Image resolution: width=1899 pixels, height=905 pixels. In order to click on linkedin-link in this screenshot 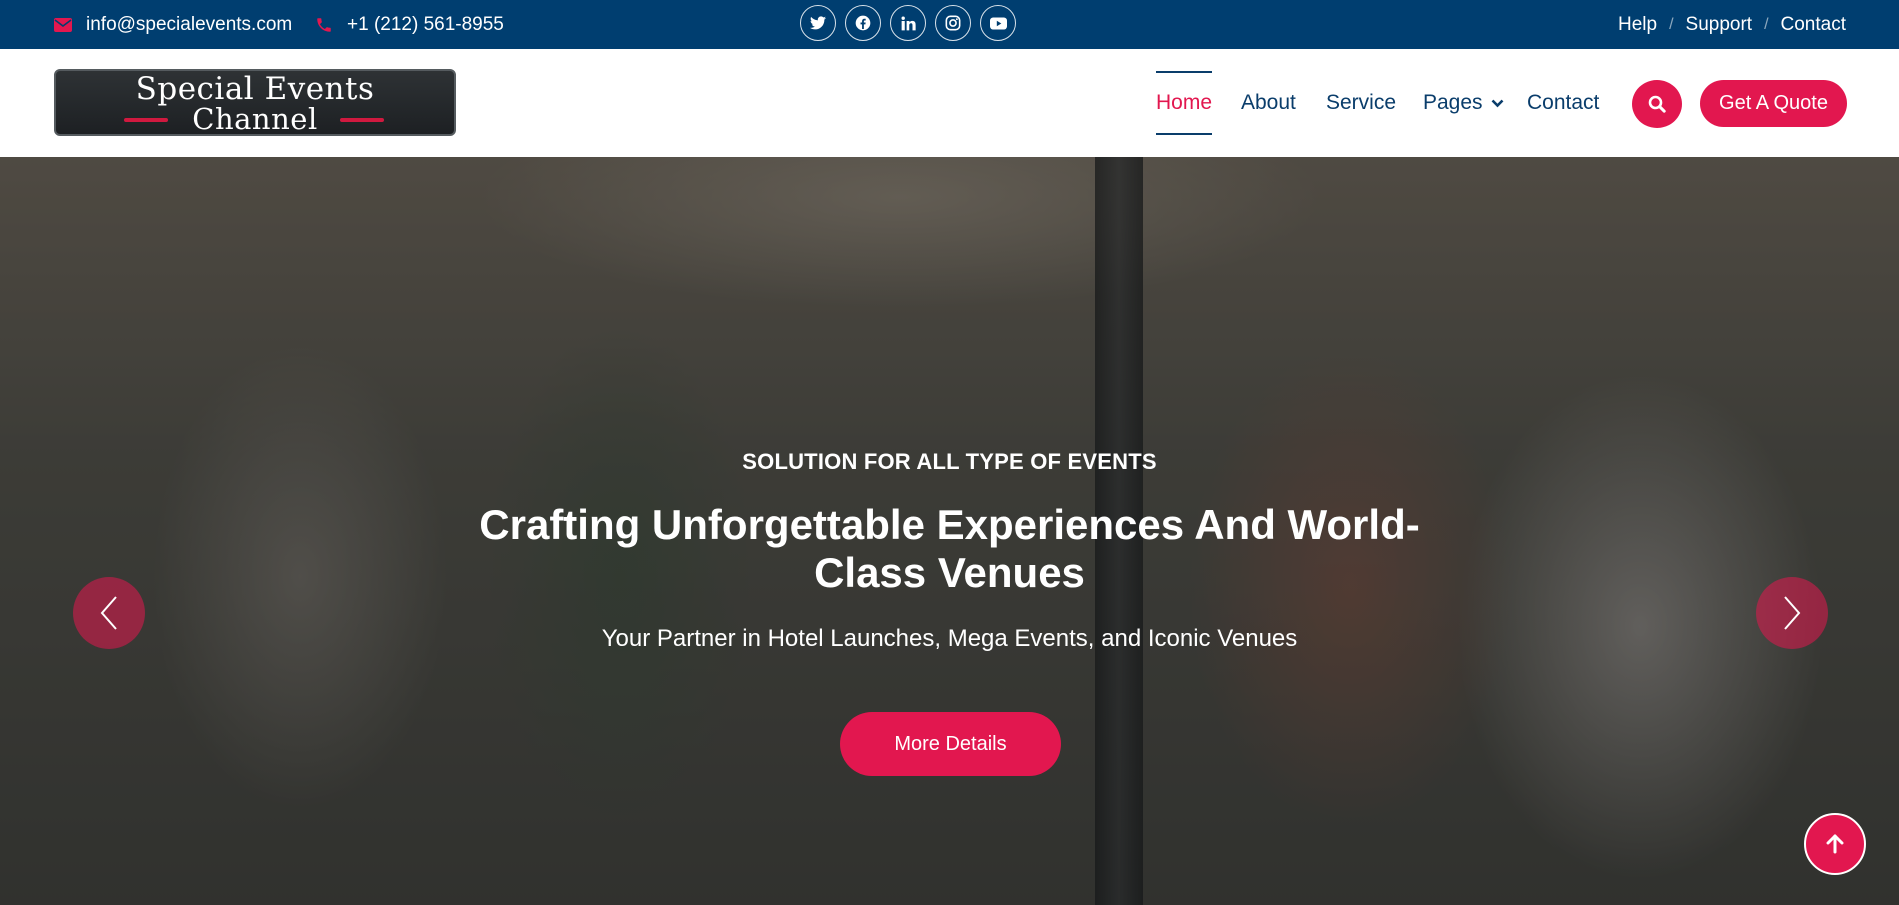, I will do `click(908, 23)`.